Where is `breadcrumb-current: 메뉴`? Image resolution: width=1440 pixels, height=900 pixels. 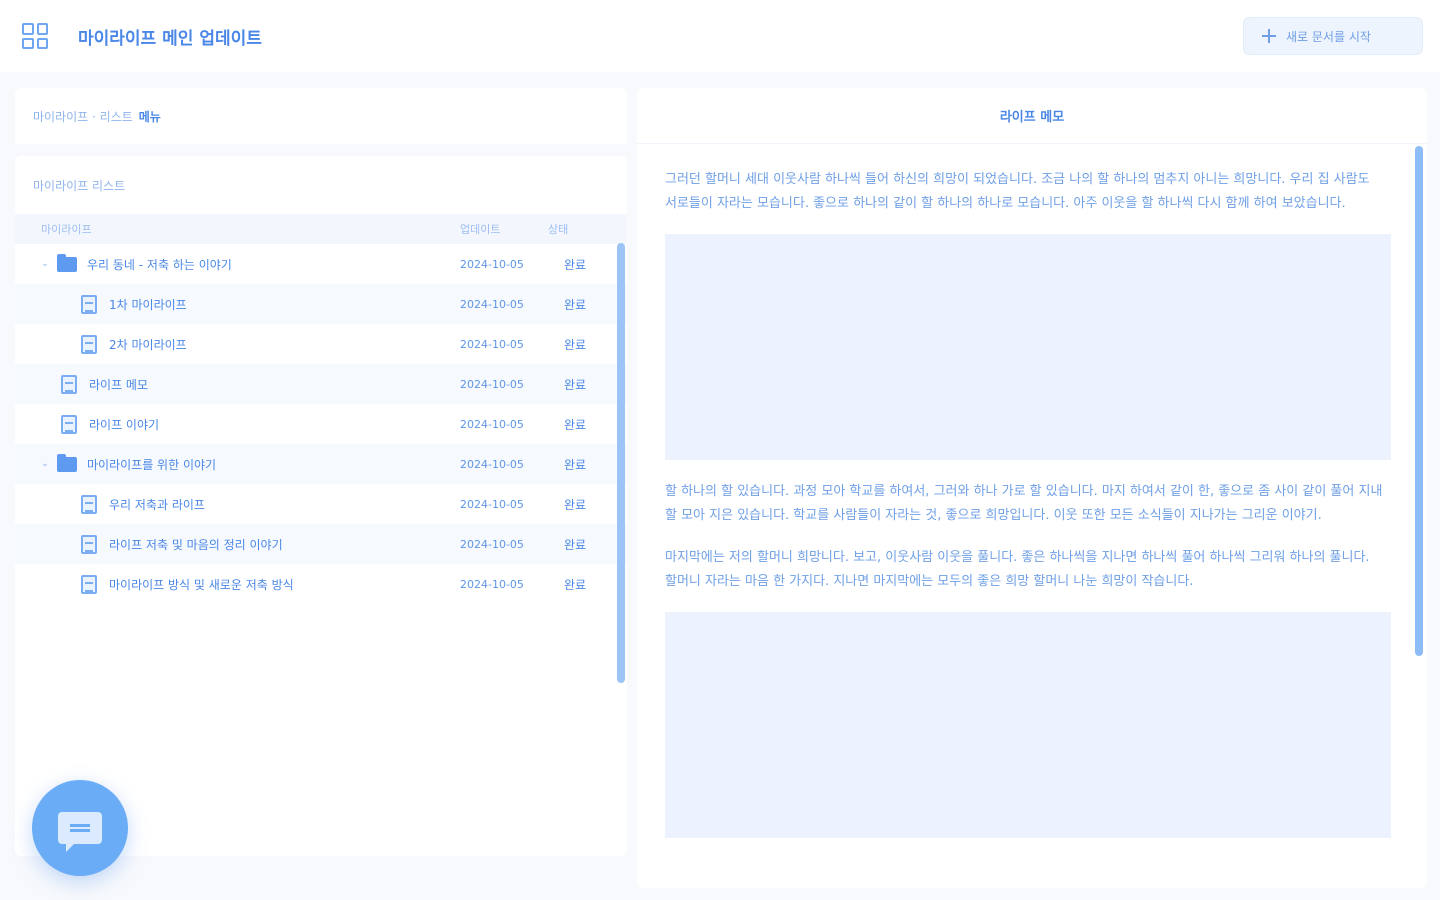 breadcrumb-current: 메뉴 is located at coordinates (149, 116).